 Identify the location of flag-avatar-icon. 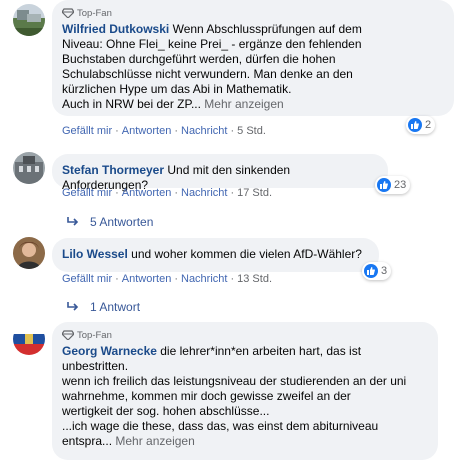
(29, 339).